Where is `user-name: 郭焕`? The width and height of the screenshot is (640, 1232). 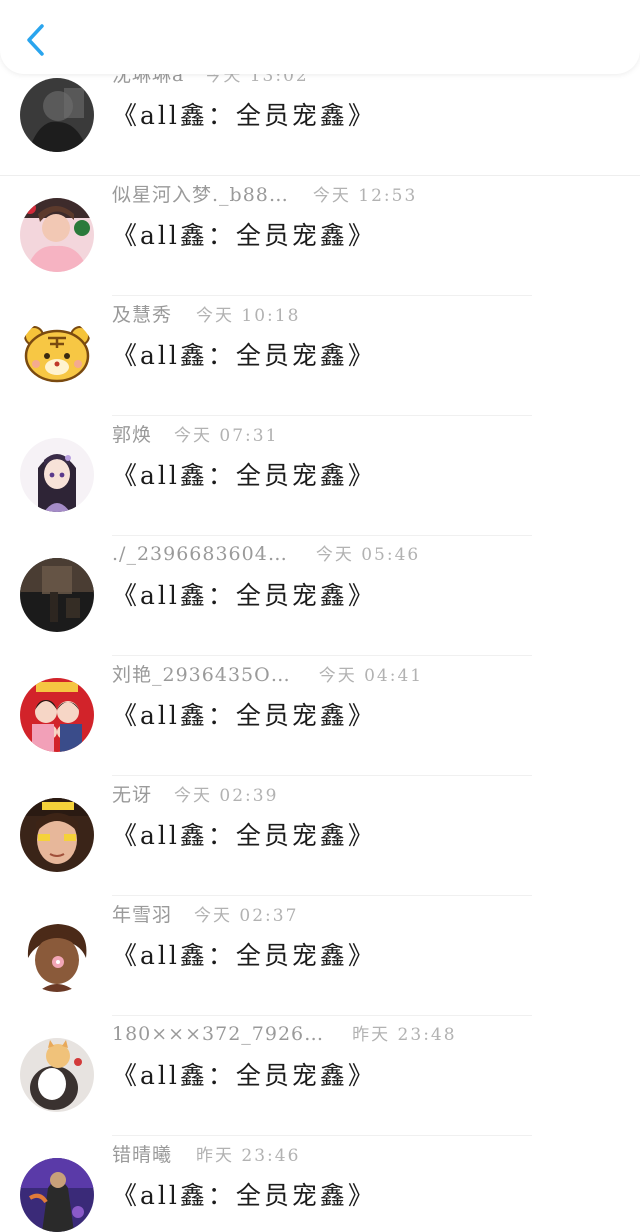 user-name: 郭焕 is located at coordinates (132, 433).